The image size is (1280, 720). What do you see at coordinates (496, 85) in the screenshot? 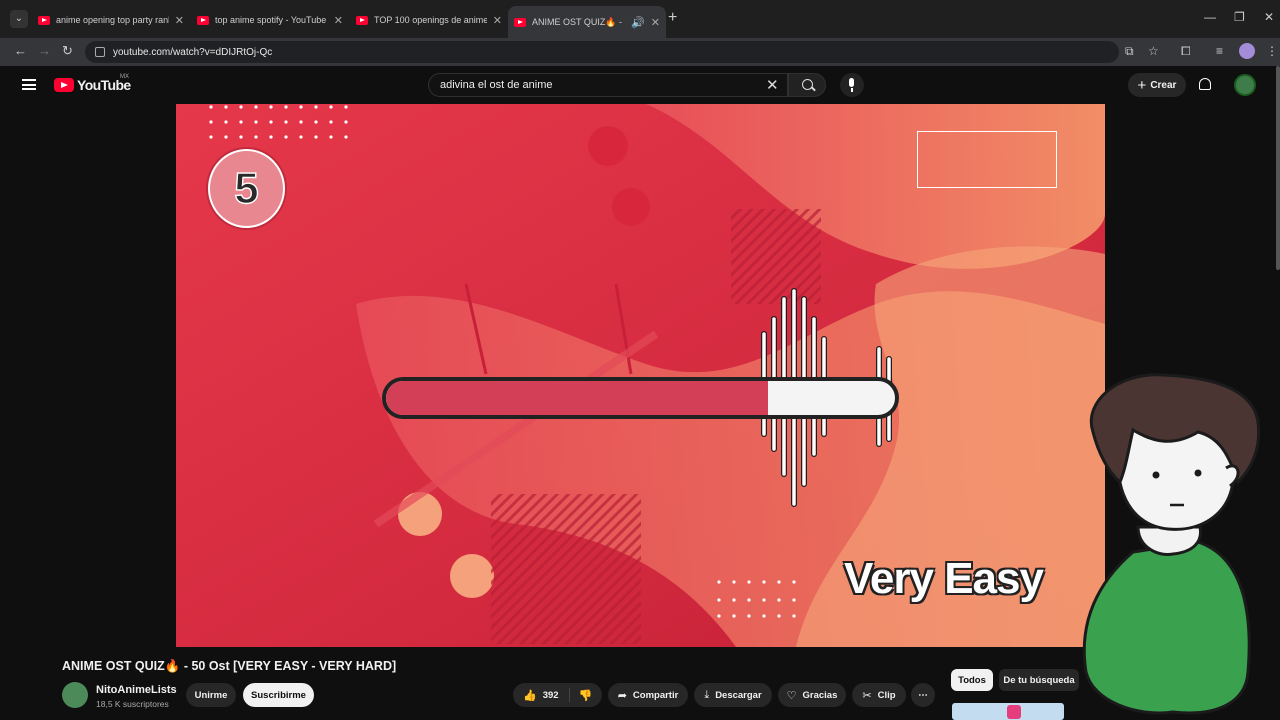
I see `search-query-text: adivina el ost de anime` at bounding box center [496, 85].